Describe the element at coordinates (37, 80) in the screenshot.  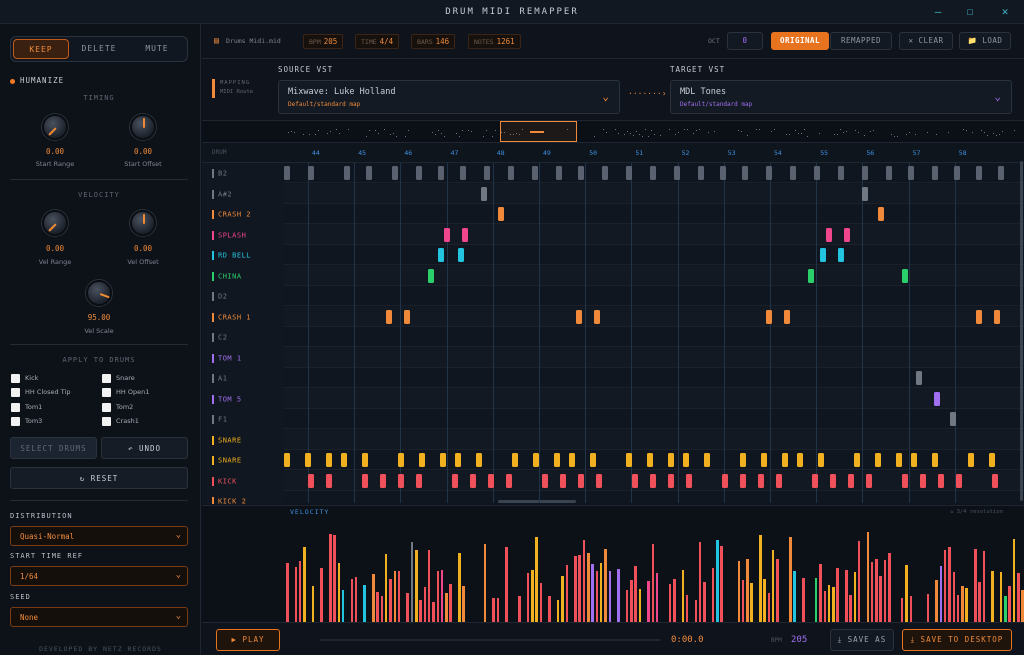
I see `humanize-header: HUMANIZE` at that location.